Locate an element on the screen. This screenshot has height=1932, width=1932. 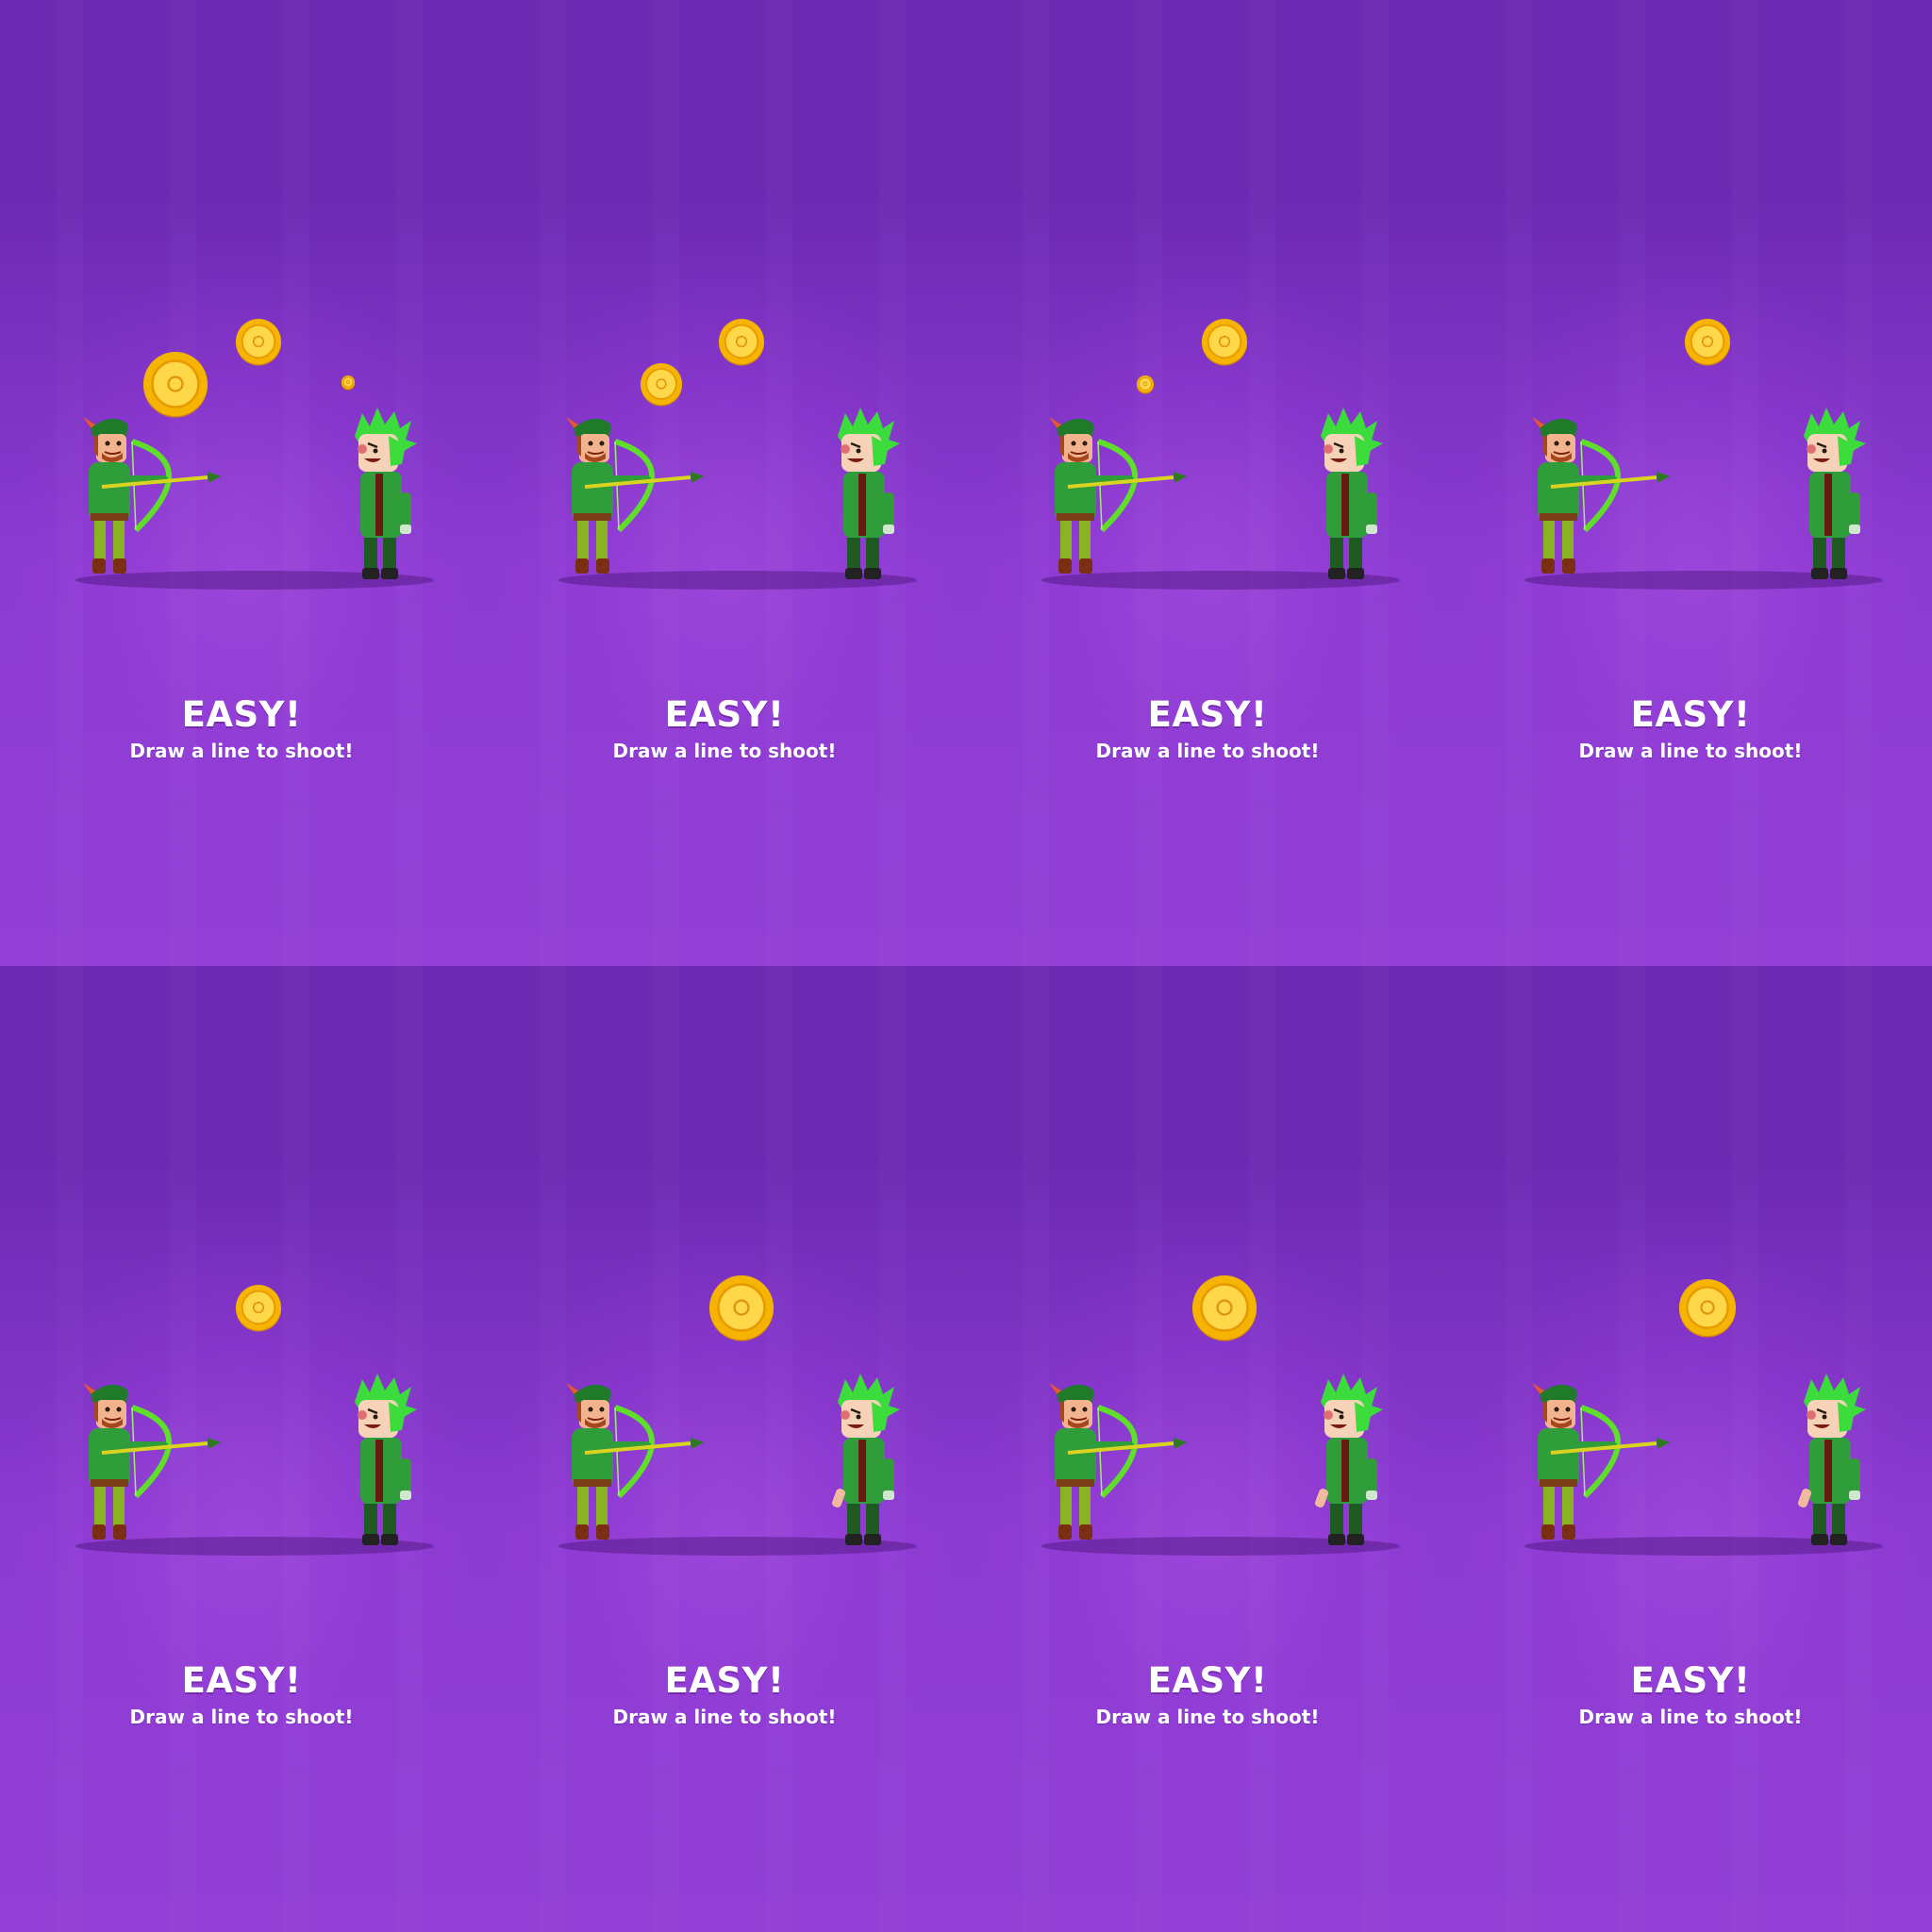
game-frame-8: EASY! Draw a line to shoot! is located at coordinates (1691, 1449).